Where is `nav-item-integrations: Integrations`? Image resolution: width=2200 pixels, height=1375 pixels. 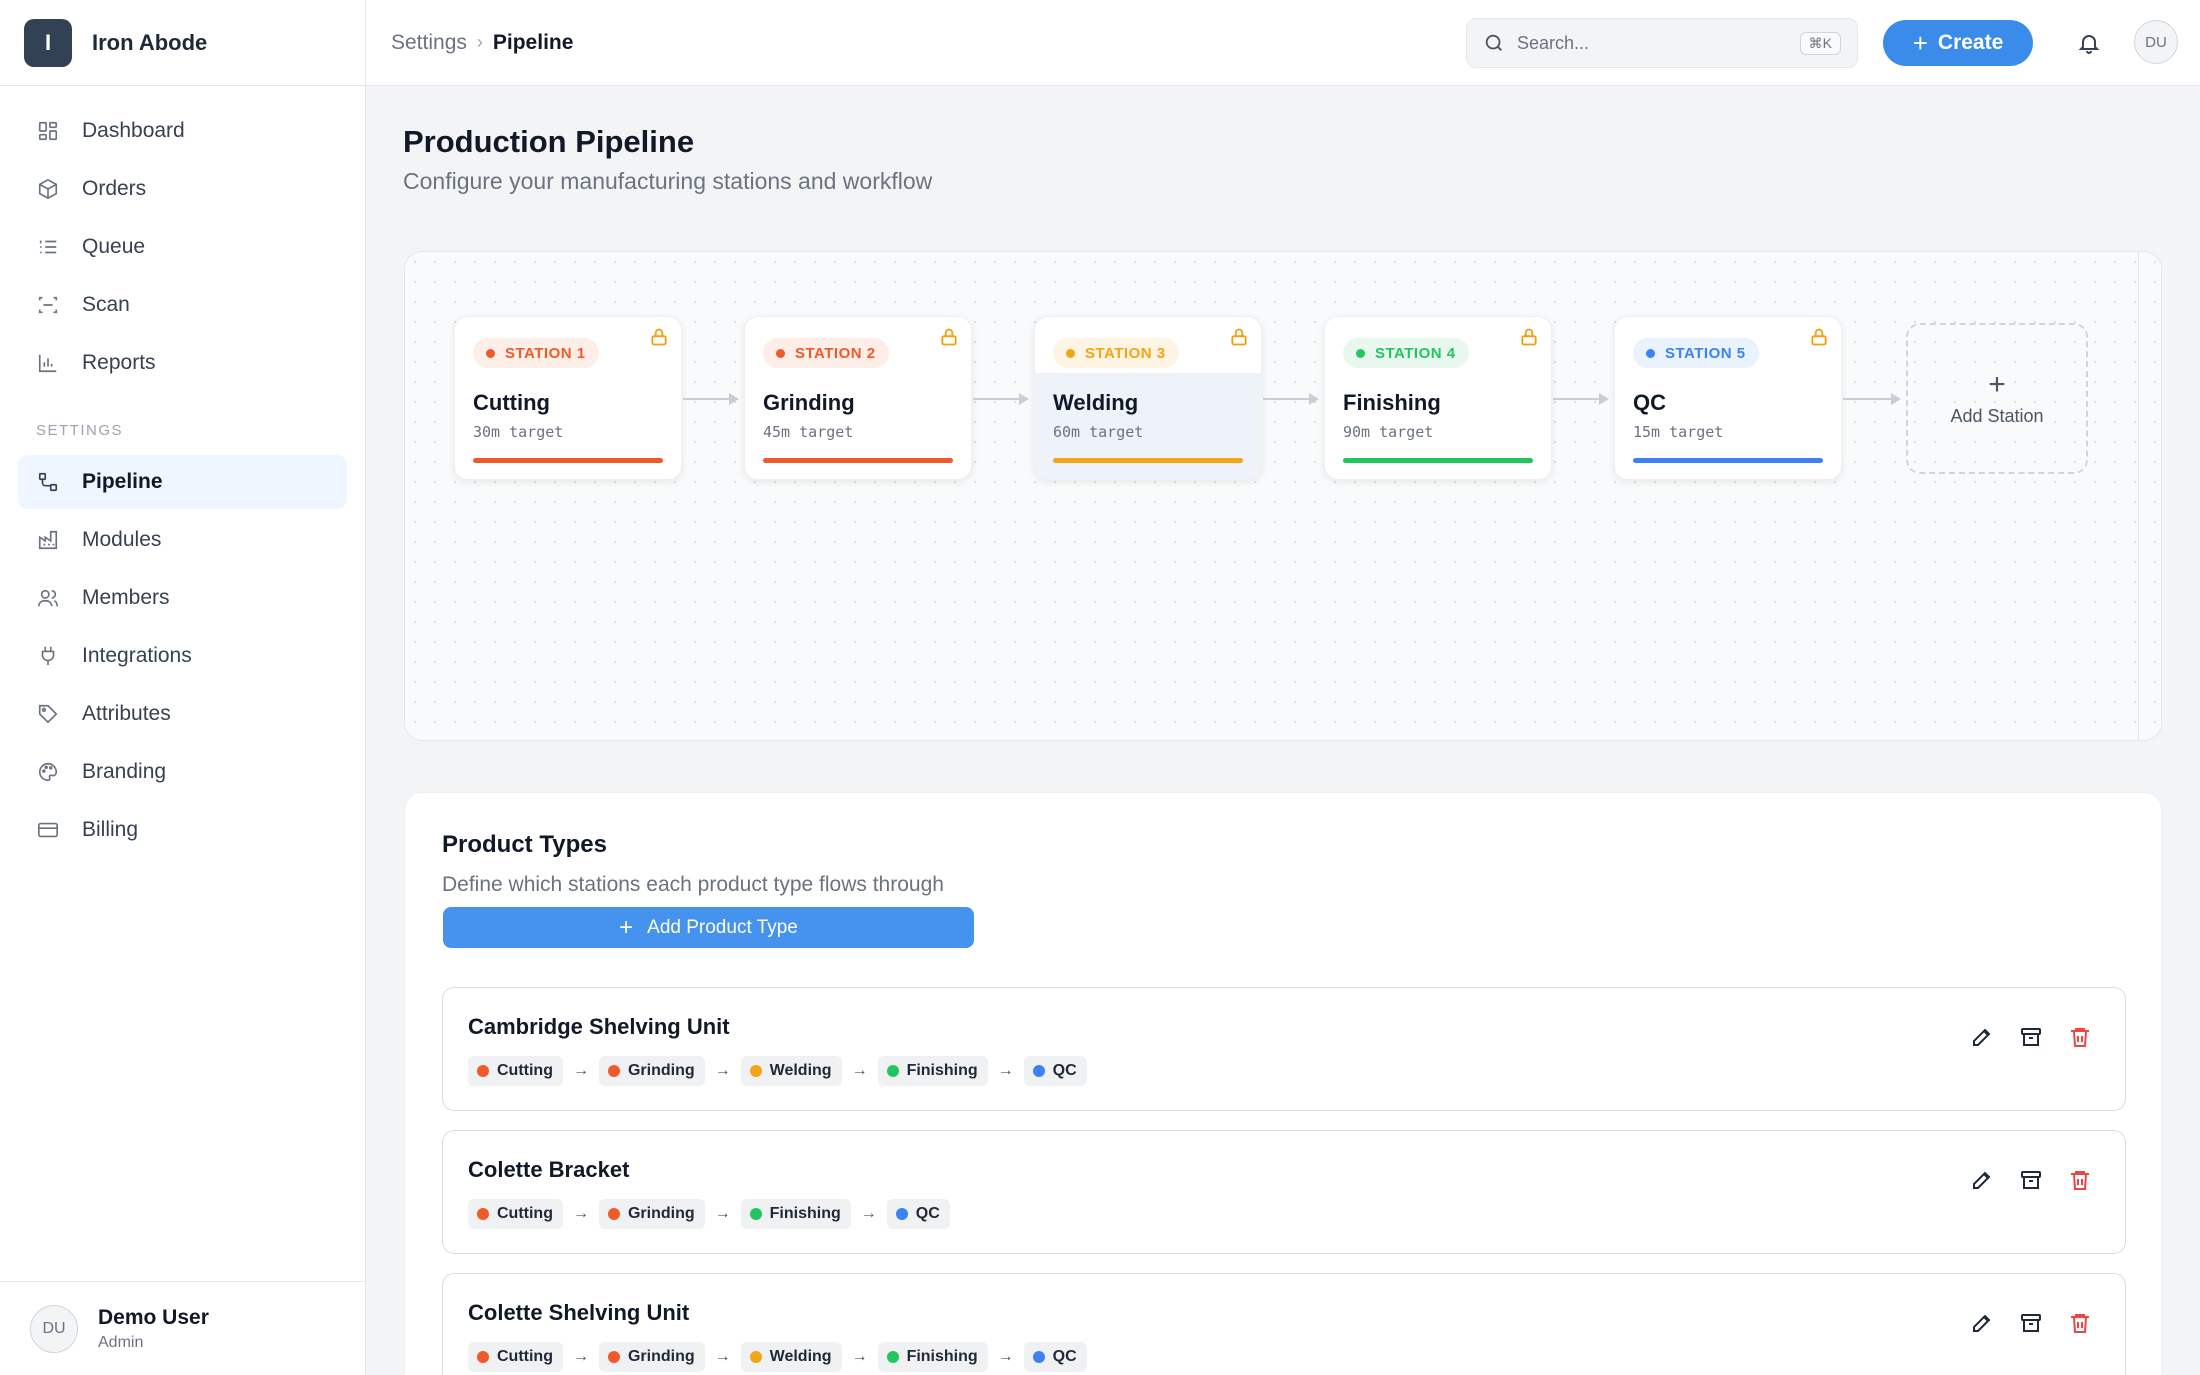 nav-item-integrations: Integrations is located at coordinates (182, 656).